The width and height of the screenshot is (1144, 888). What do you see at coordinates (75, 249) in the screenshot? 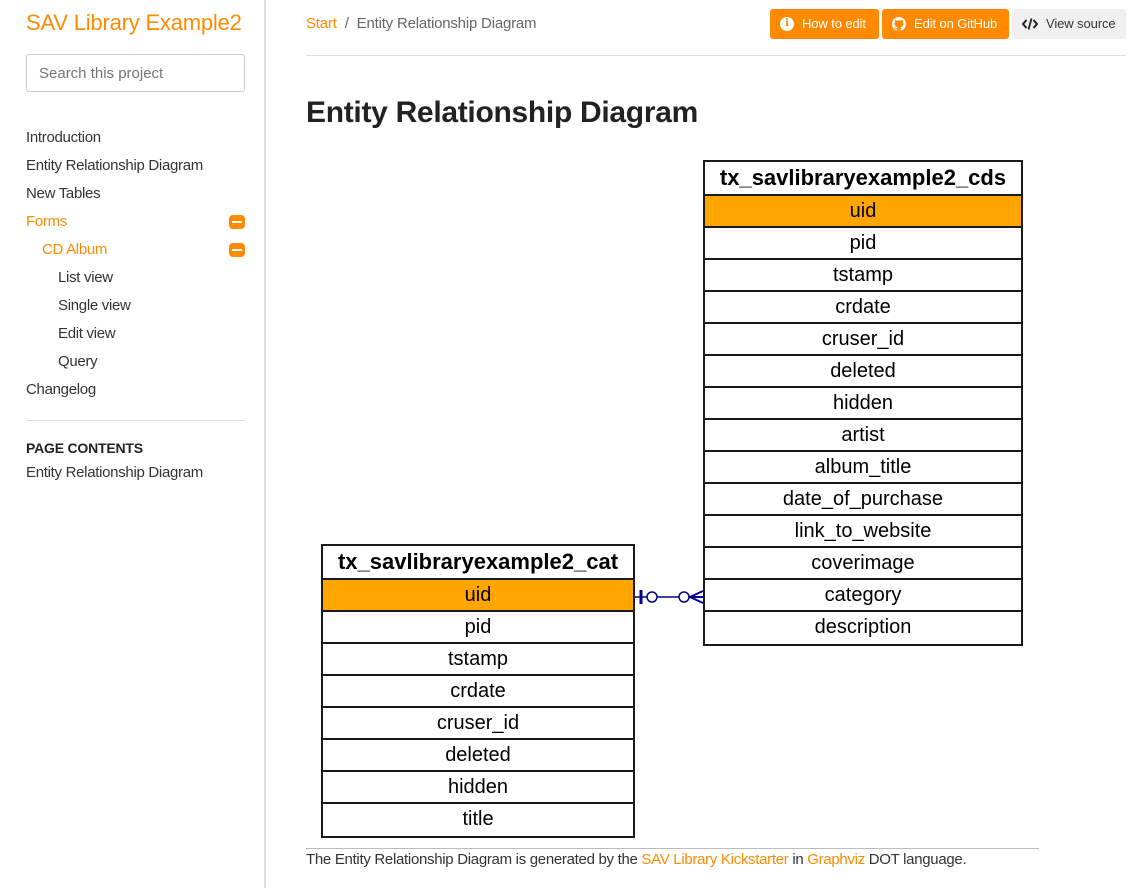
I see `sidebar-item-label: CD Album` at bounding box center [75, 249].